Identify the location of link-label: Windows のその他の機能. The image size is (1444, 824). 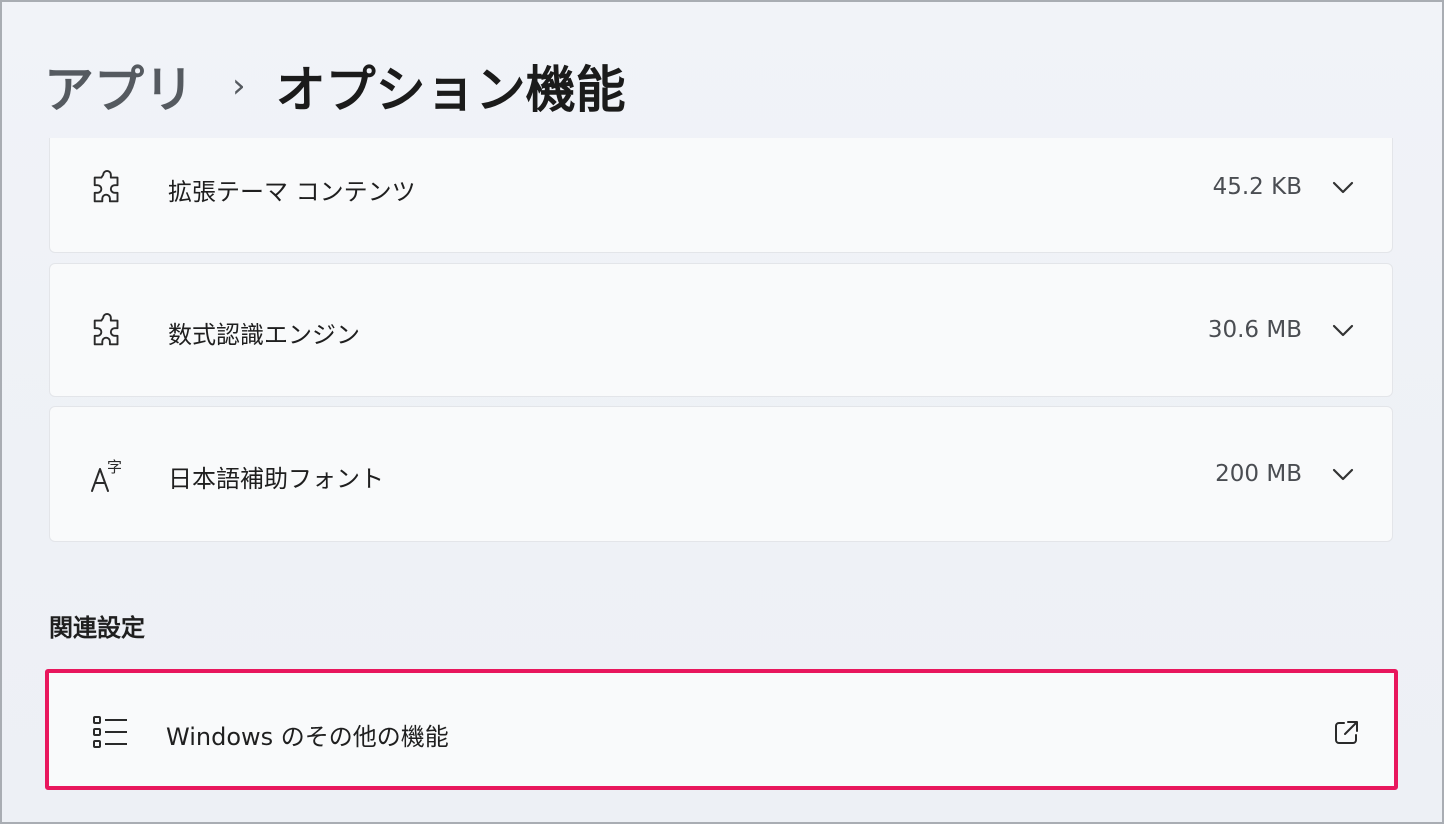
(307, 737).